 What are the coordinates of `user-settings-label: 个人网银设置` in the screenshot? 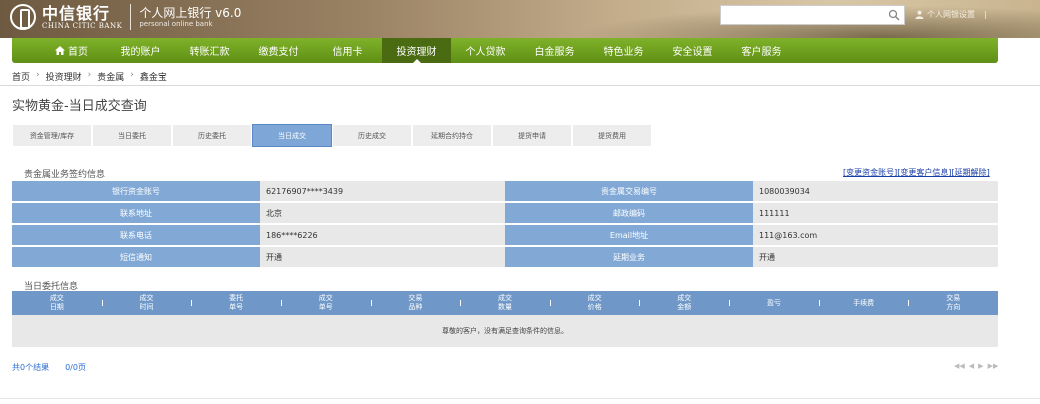 It's located at (951, 14).